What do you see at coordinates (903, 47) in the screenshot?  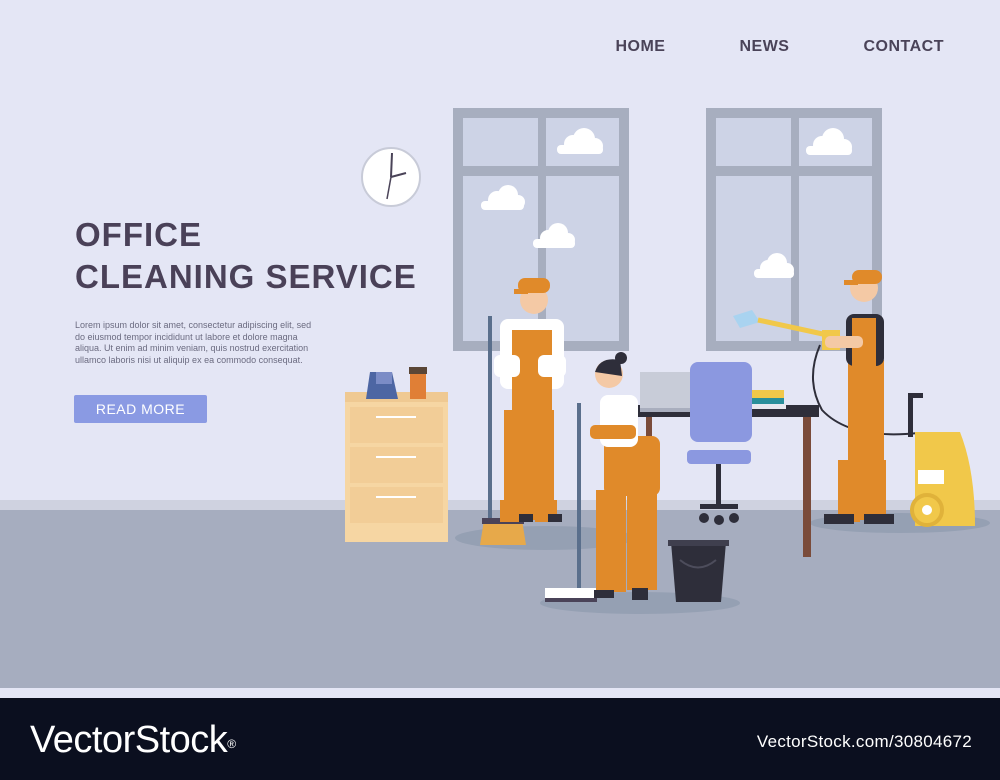 I see `nav-link-contact: CONTACT` at bounding box center [903, 47].